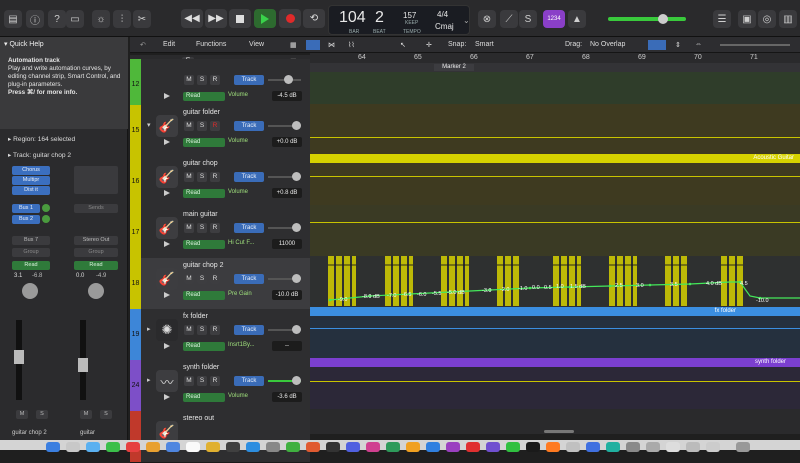 The image size is (800, 463). What do you see at coordinates (143, 45) in the screenshot?
I see `back-icon: ↶` at bounding box center [143, 45].